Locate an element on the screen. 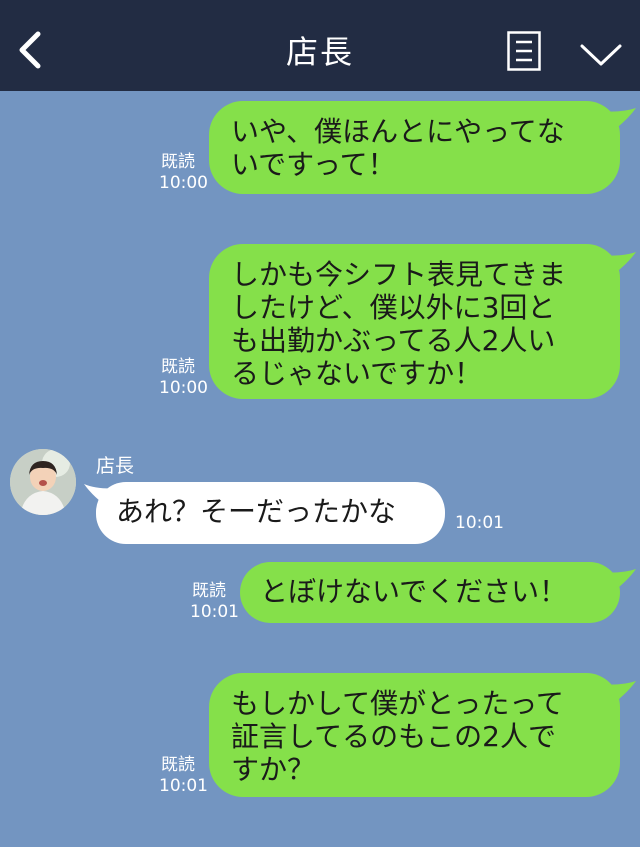  avatar-photo is located at coordinates (43, 482).